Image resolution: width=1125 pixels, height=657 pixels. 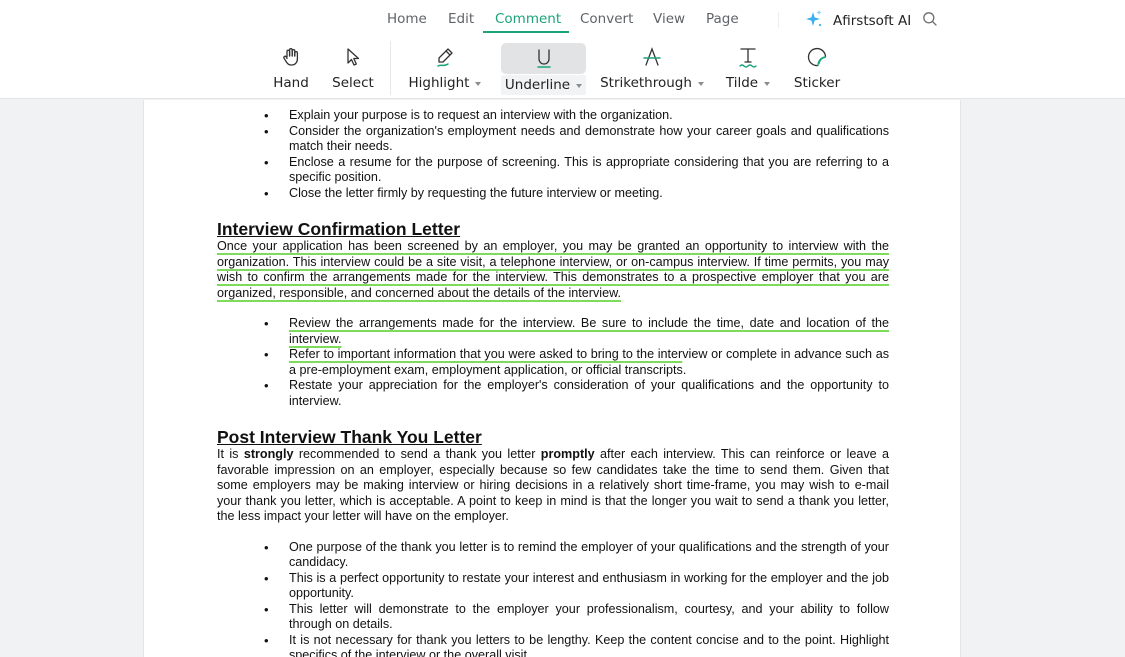 What do you see at coordinates (353, 56) in the screenshot?
I see `cursor-icon` at bounding box center [353, 56].